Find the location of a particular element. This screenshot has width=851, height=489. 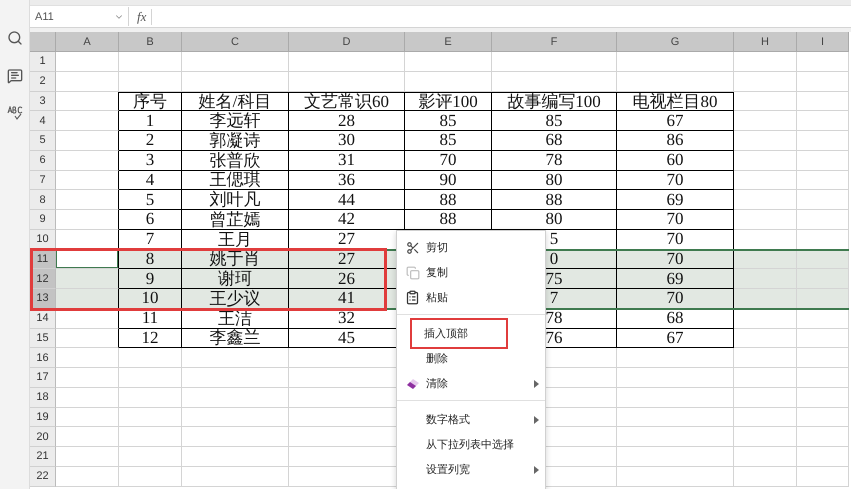

row-header: 17 is located at coordinates (43, 378).